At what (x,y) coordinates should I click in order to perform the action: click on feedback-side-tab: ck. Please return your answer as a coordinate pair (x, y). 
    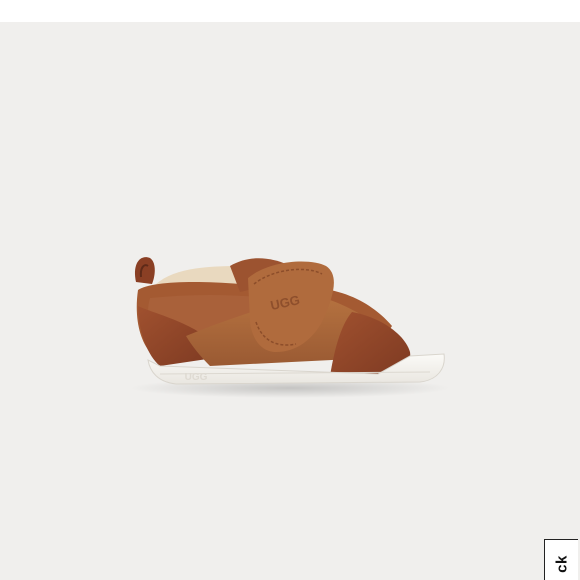
    Looking at the image, I should click on (561, 559).